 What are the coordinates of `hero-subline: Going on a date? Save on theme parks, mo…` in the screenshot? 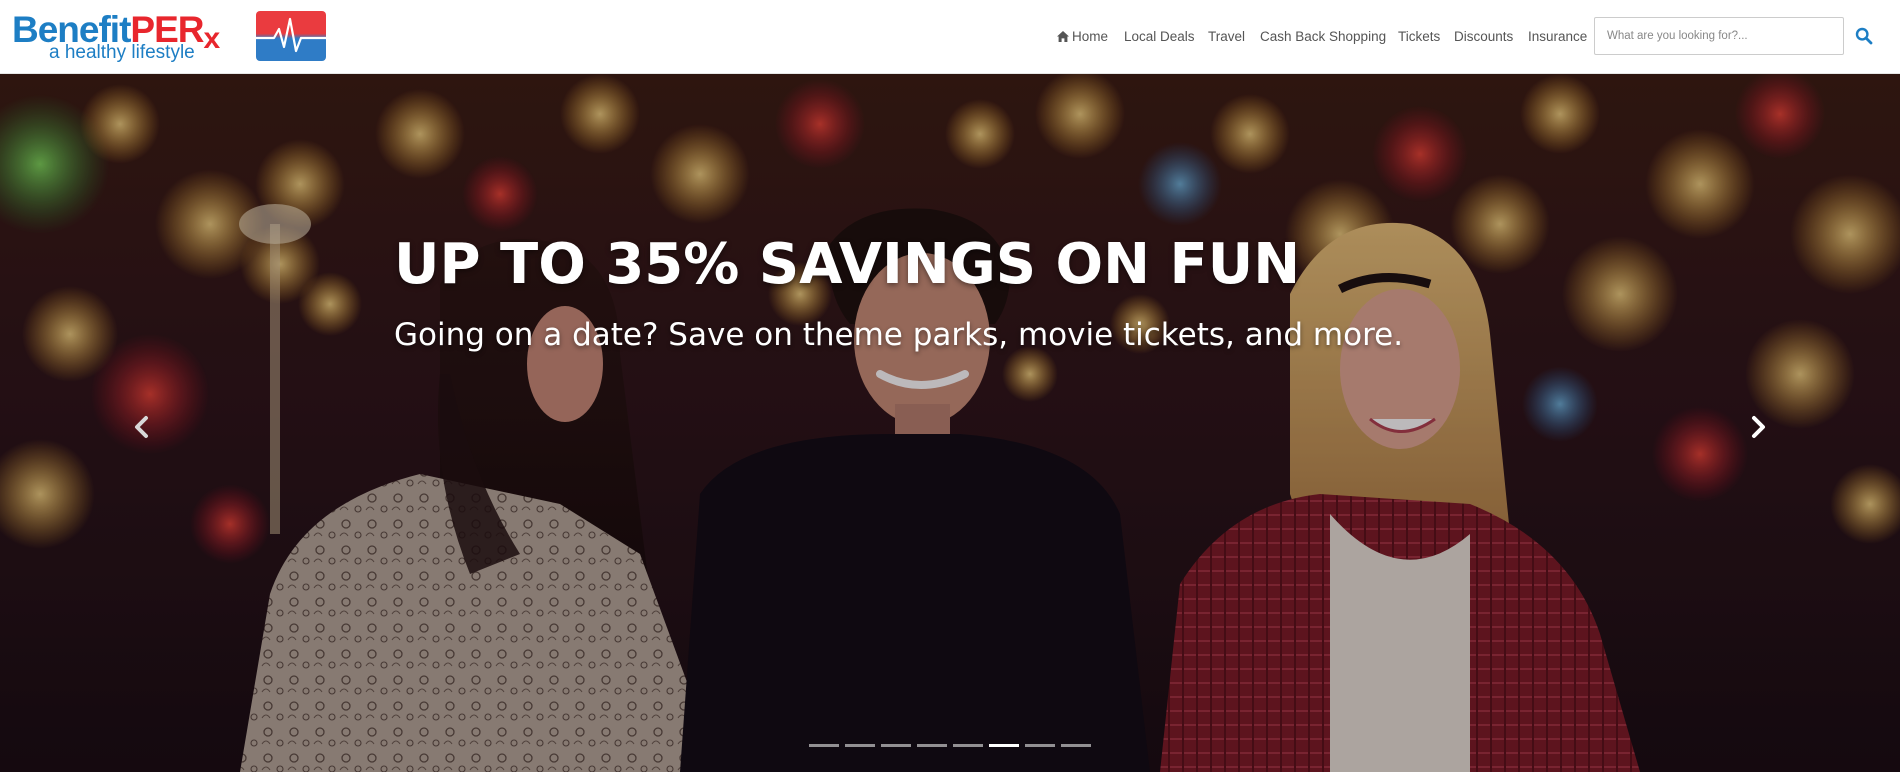 It's located at (899, 335).